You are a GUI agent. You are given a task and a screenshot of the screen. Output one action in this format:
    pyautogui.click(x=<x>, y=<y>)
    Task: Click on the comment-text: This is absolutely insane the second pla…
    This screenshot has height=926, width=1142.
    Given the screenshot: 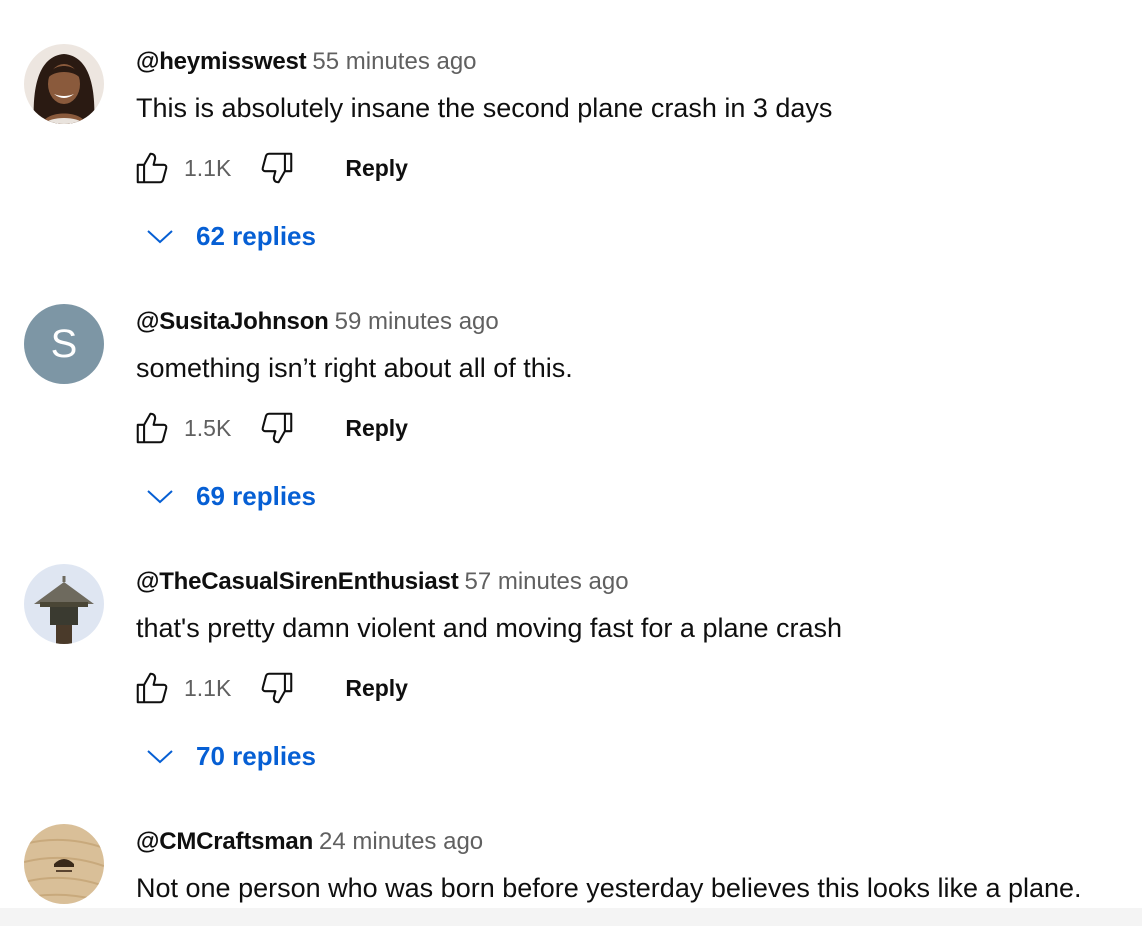 What is the action you would take?
    pyautogui.click(x=484, y=108)
    